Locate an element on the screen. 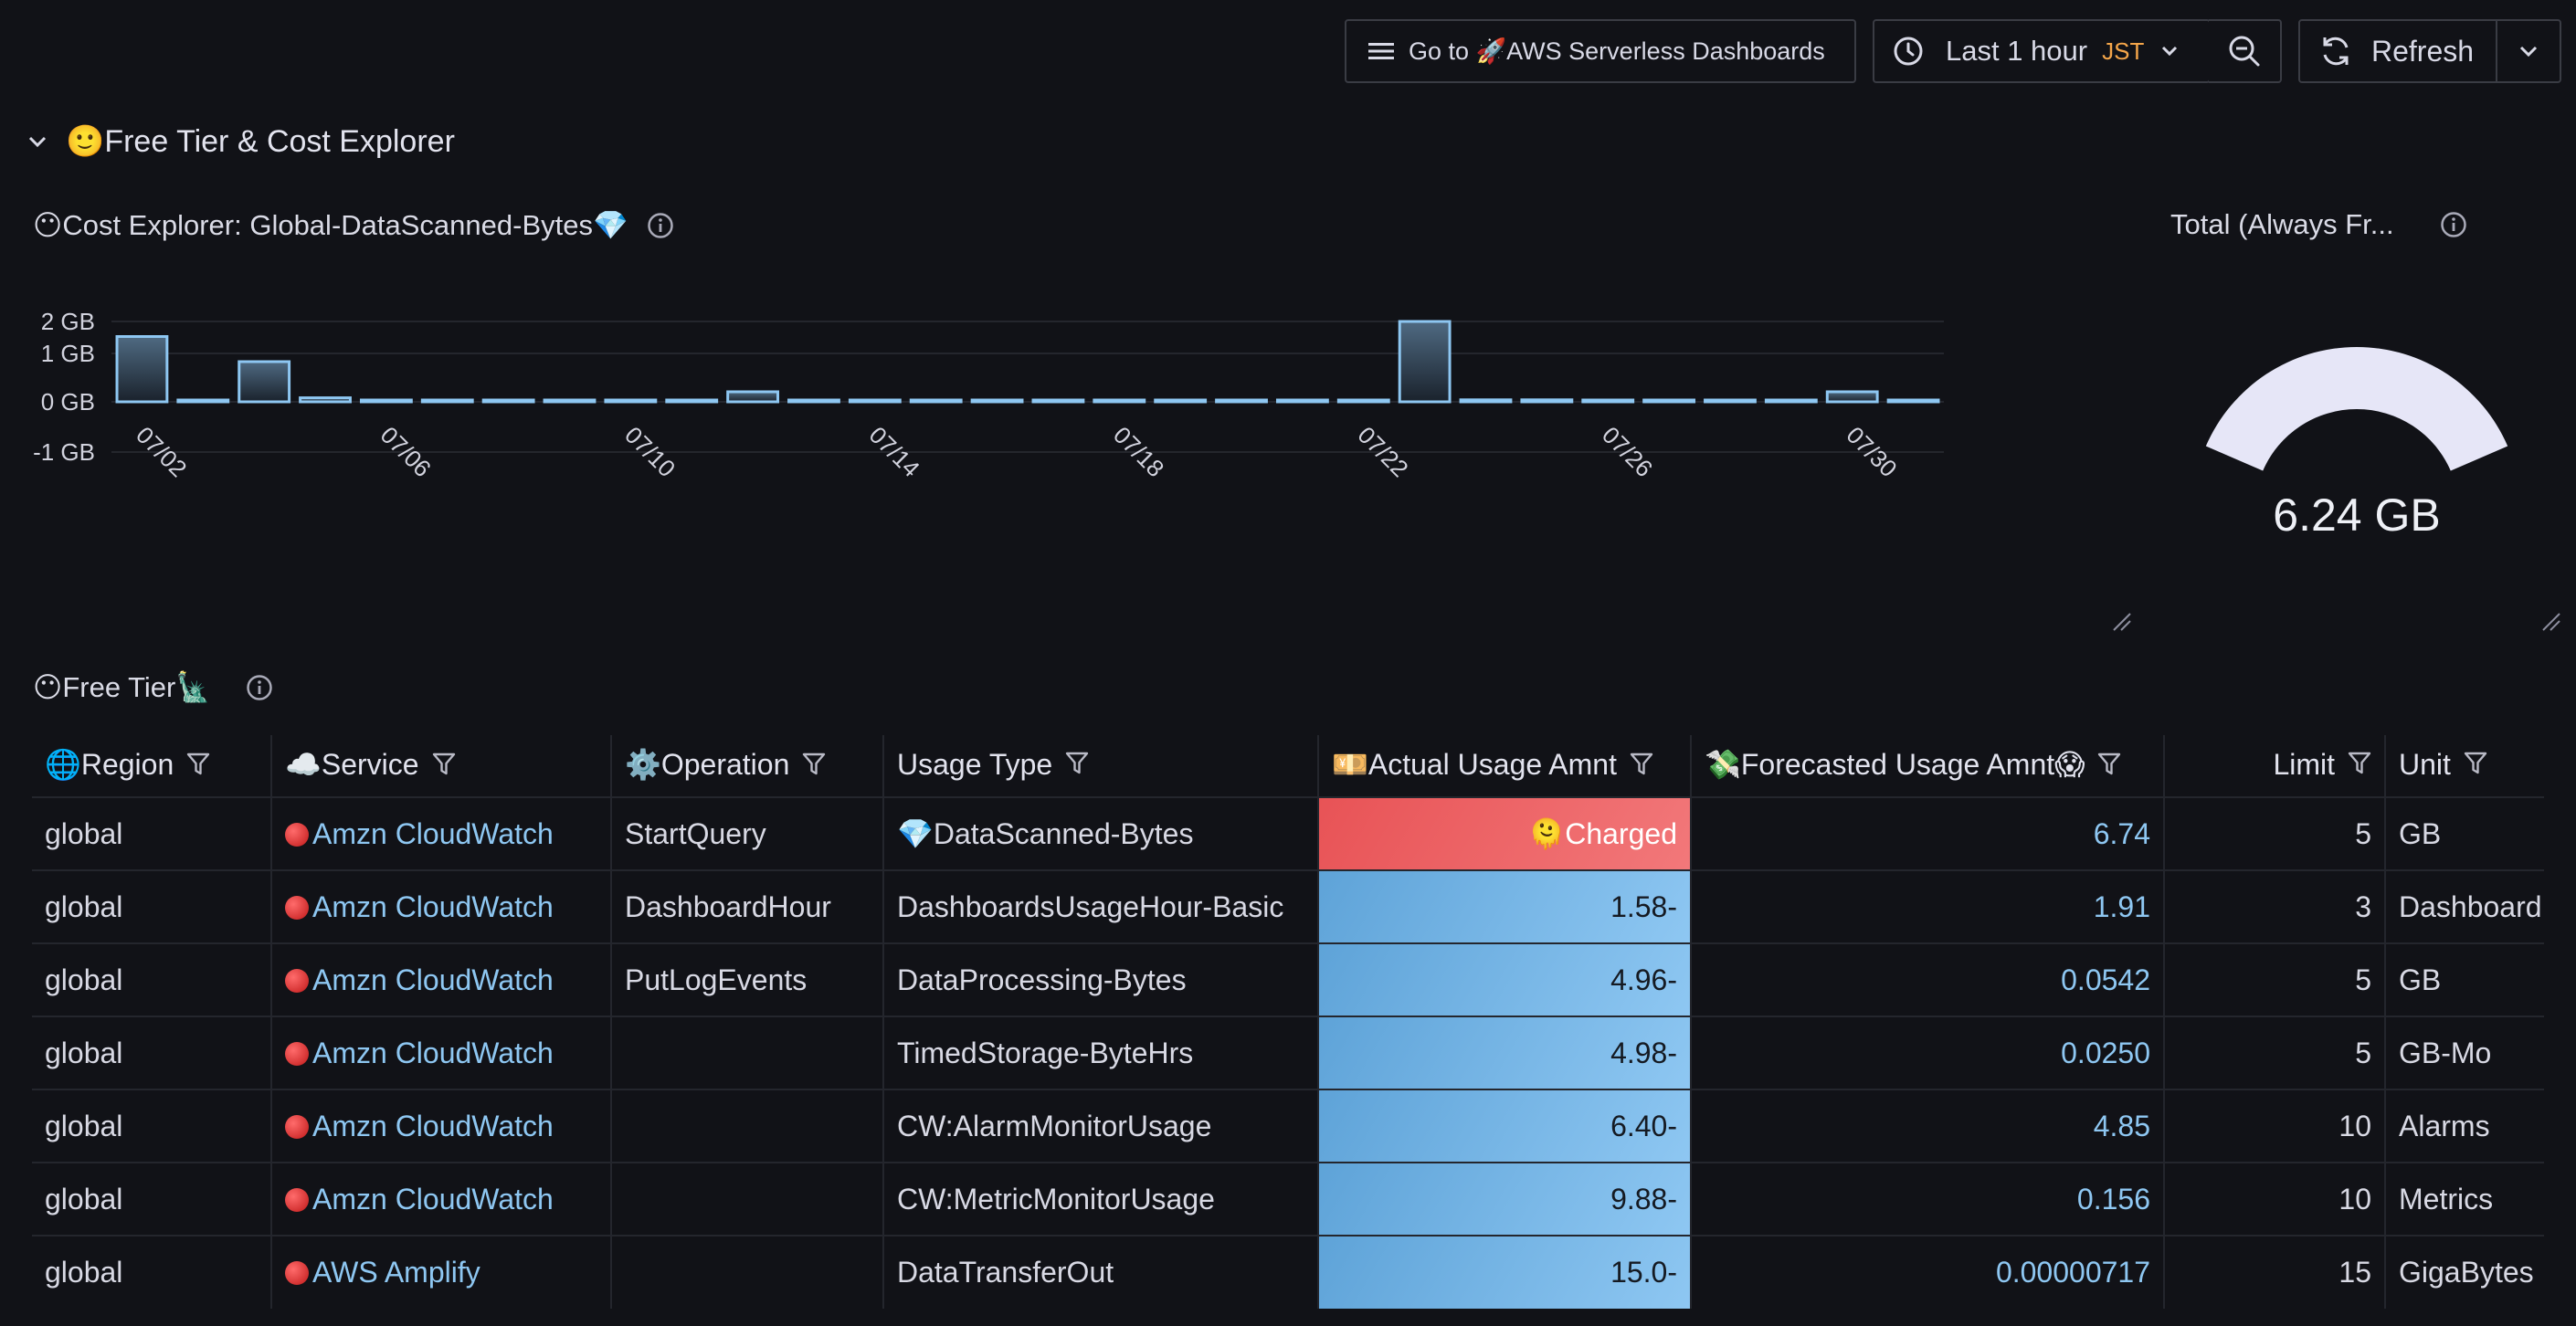 The image size is (2576, 1326). cell-forecast-usage: 0.156 is located at coordinates (1927, 1199).